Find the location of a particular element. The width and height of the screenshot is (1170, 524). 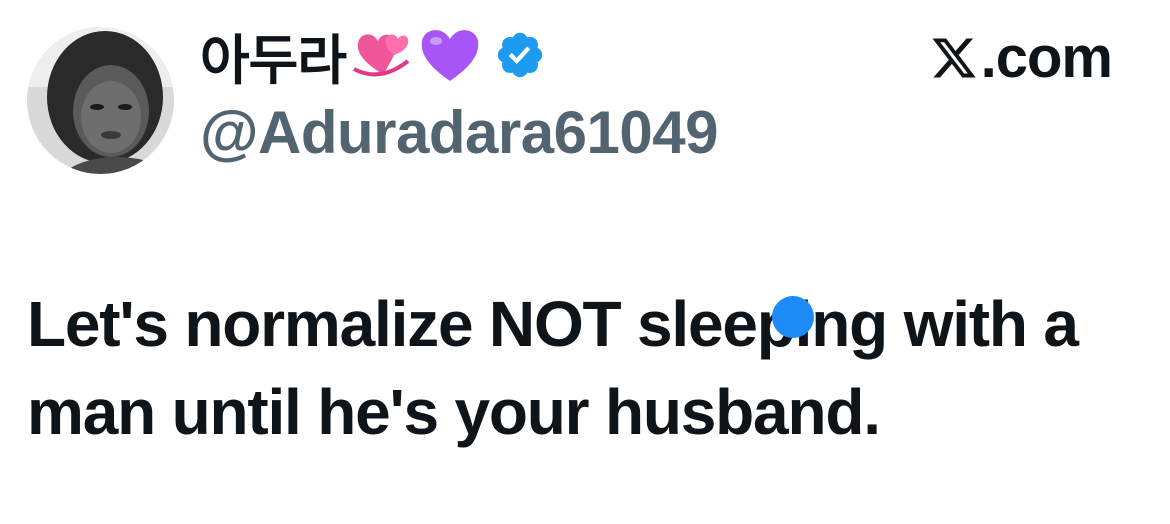

verified-badge-icon is located at coordinates (520, 55).